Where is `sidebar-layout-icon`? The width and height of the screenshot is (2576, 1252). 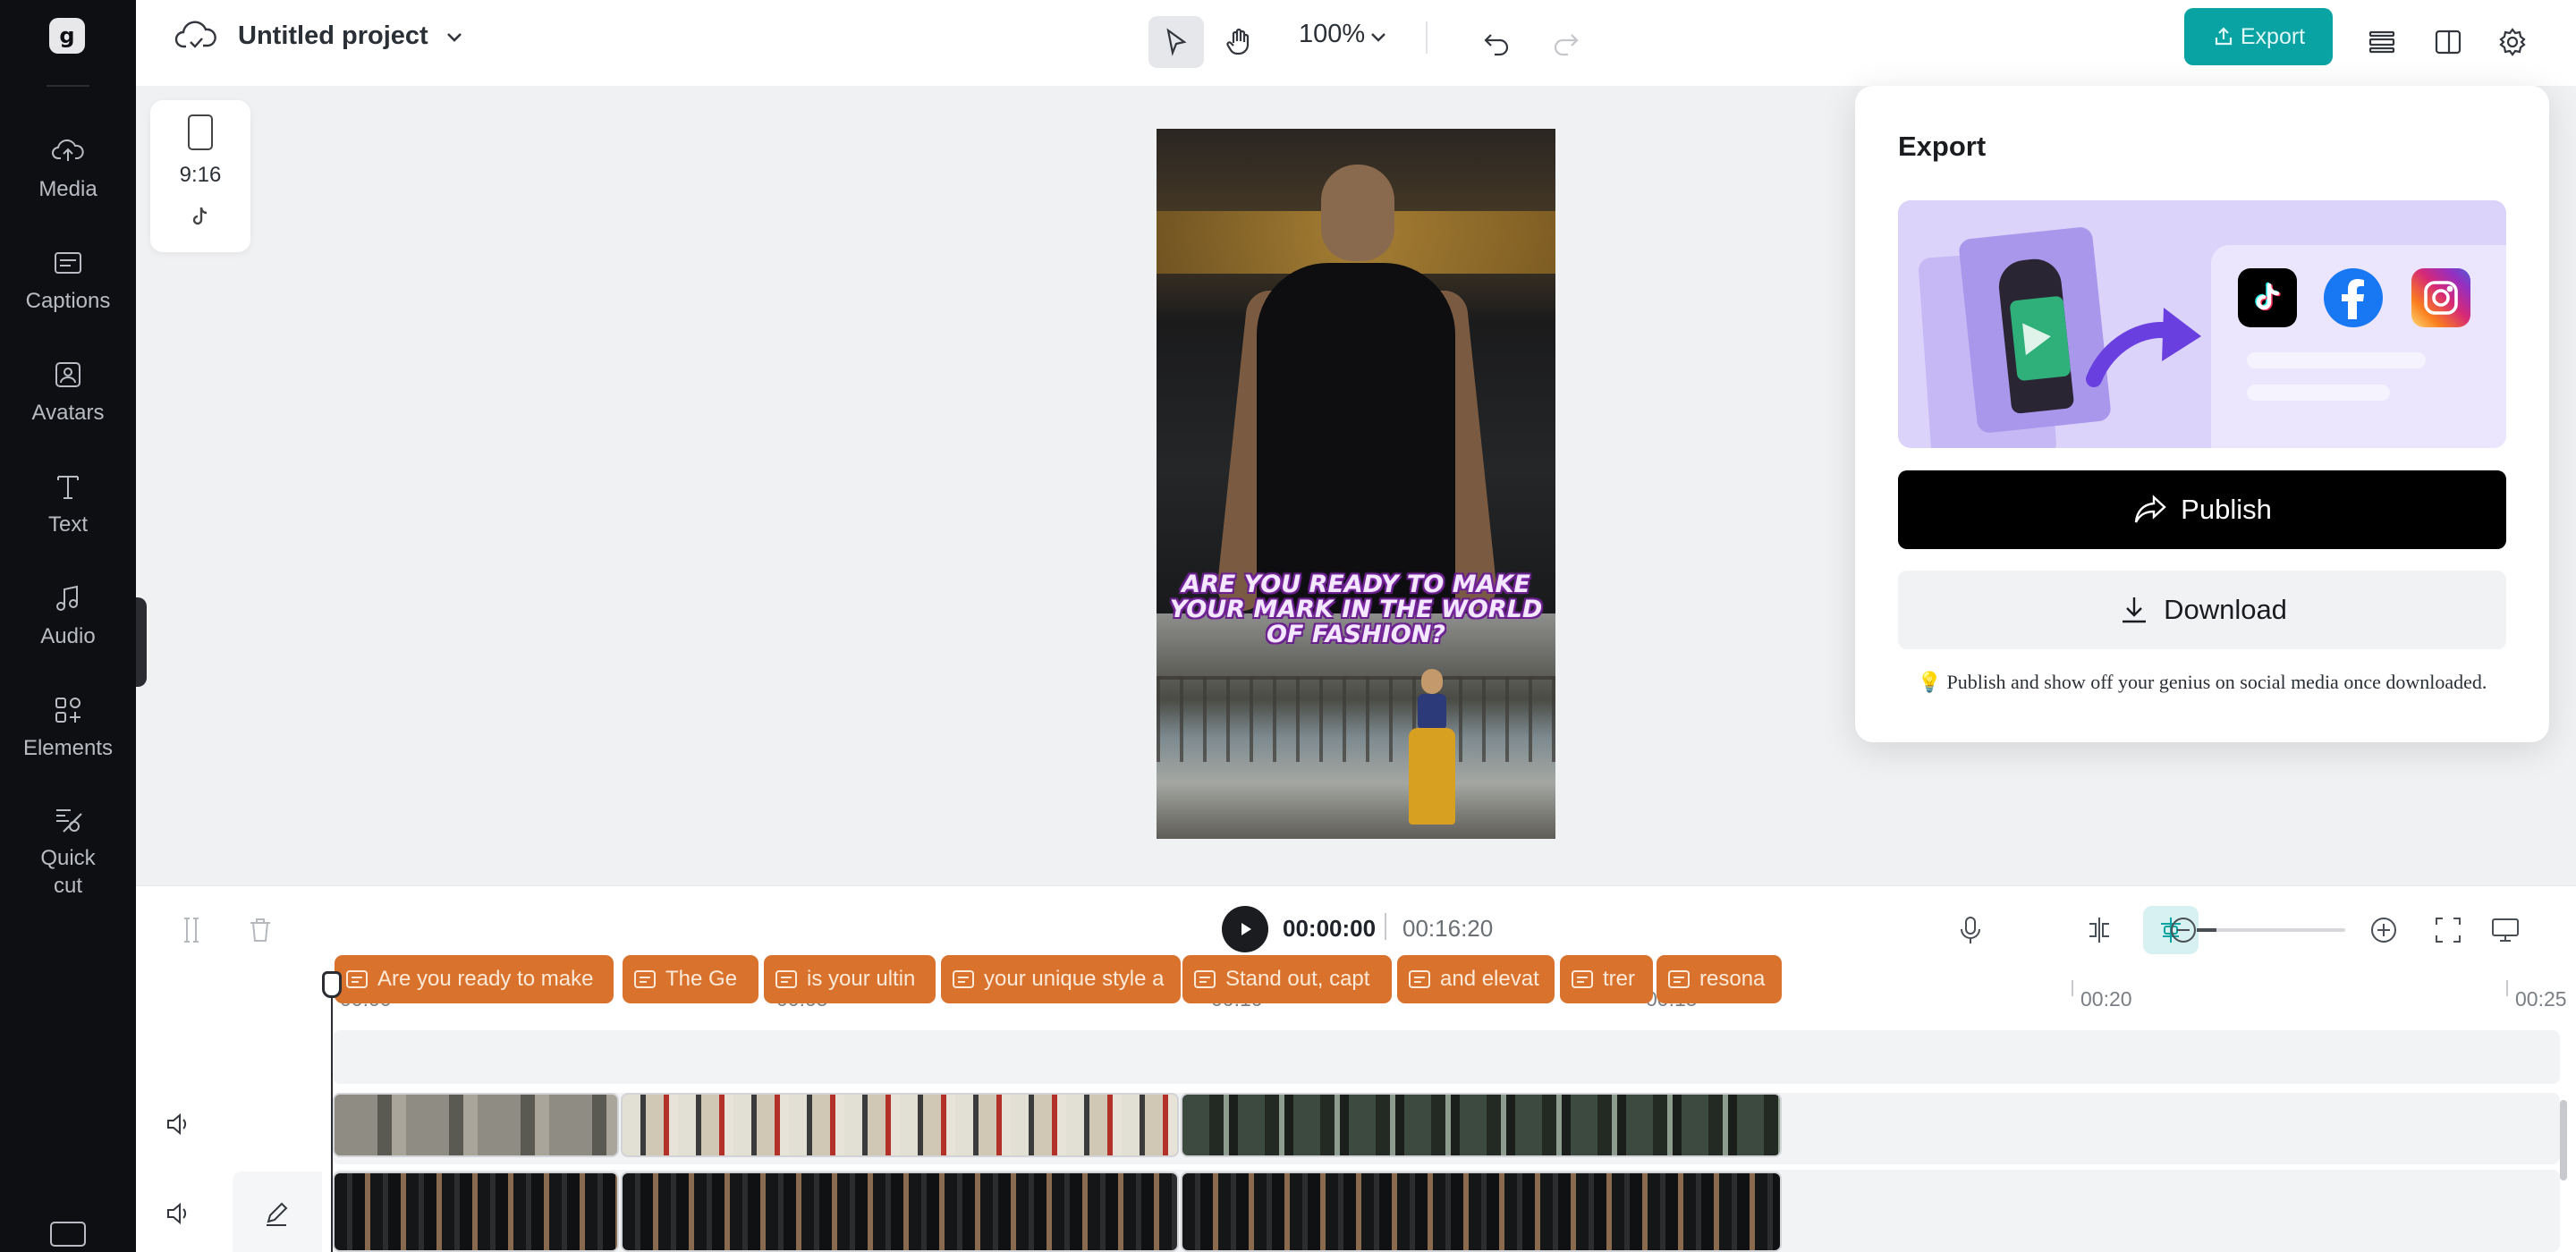
sidebar-layout-icon is located at coordinates (2448, 42).